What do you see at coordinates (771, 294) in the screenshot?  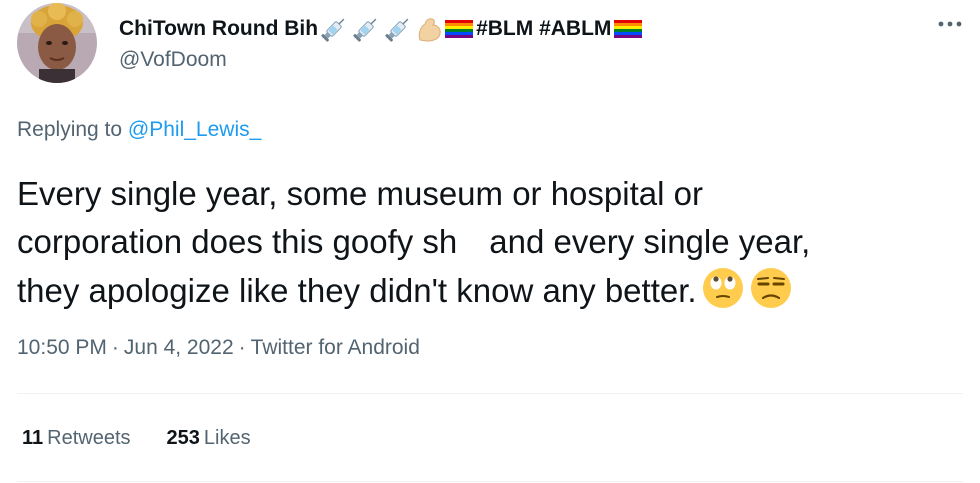 I see `unamused-face-icon` at bounding box center [771, 294].